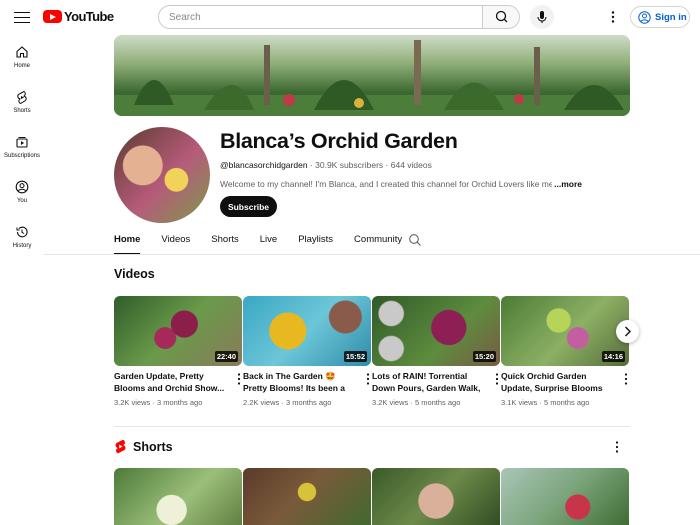 The width and height of the screenshot is (700, 525). Describe the element at coordinates (355, 356) in the screenshot. I see `video-duration: 15:52` at that location.